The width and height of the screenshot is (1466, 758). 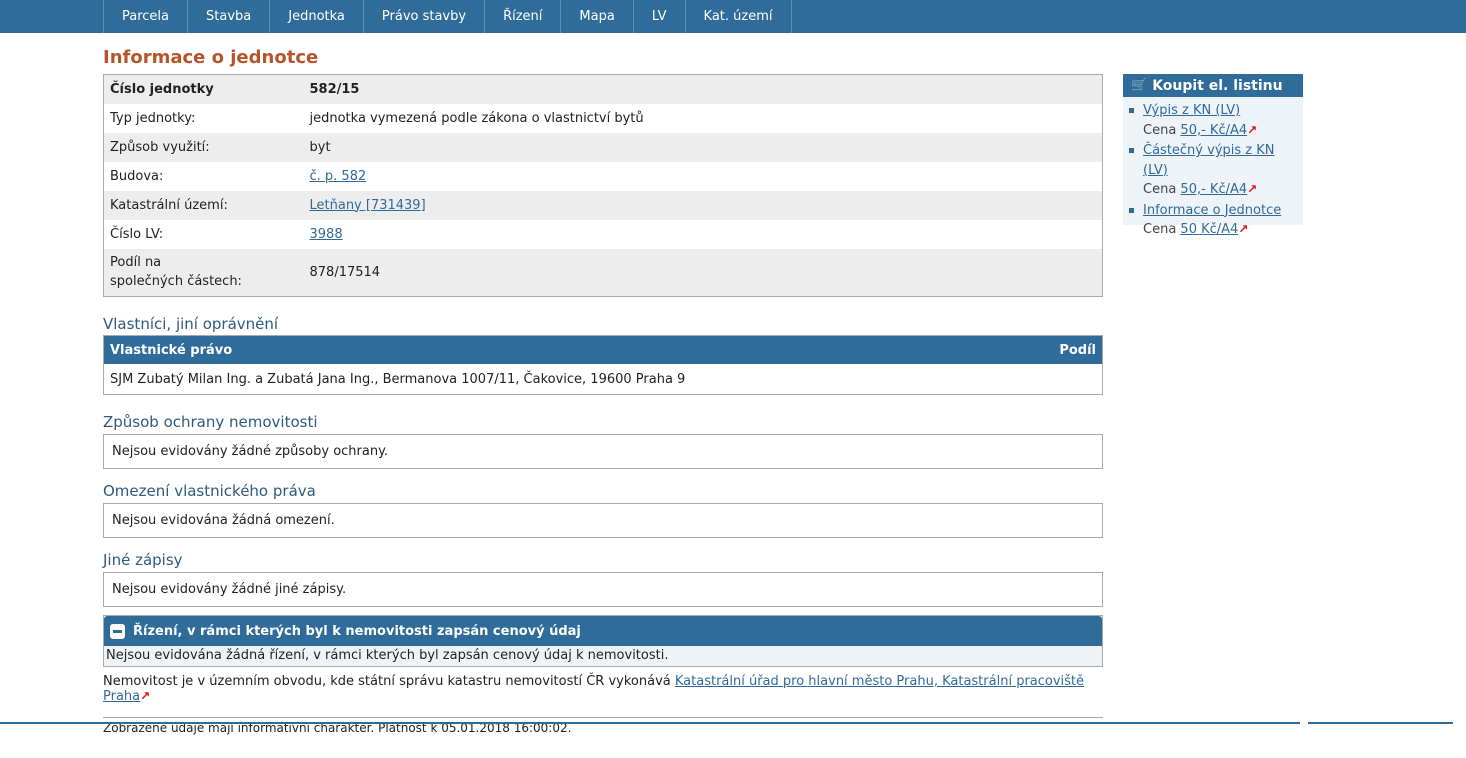 I want to click on budova-label: Budova:, so click(x=203, y=176).